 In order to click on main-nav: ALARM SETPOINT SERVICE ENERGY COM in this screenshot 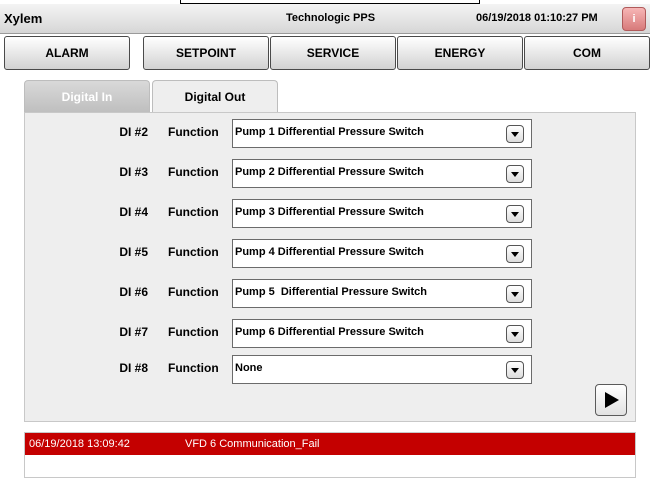, I will do `click(325, 53)`.